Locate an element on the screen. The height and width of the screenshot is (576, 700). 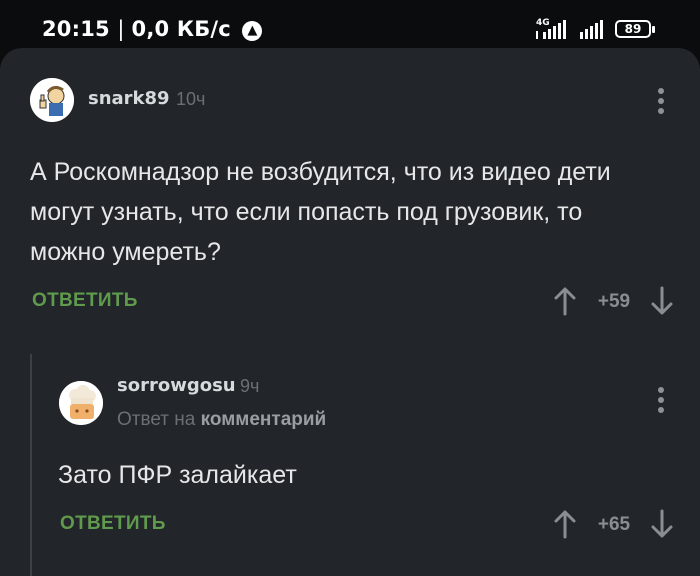
reply-to-prefix: Ответ на is located at coordinates (156, 419).